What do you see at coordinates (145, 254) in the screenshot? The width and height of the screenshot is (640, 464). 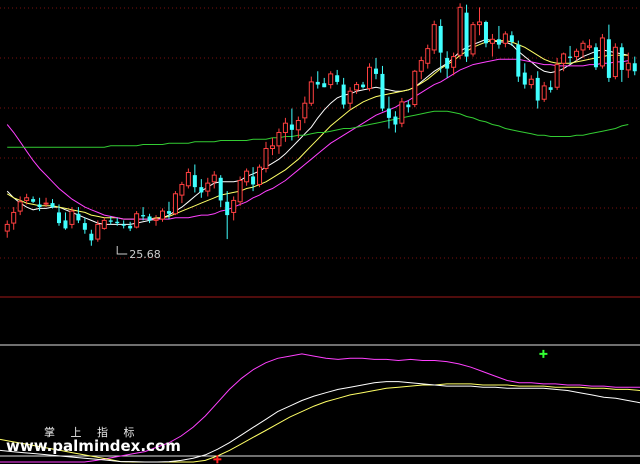 I see `low-price-label: 25.68` at bounding box center [145, 254].